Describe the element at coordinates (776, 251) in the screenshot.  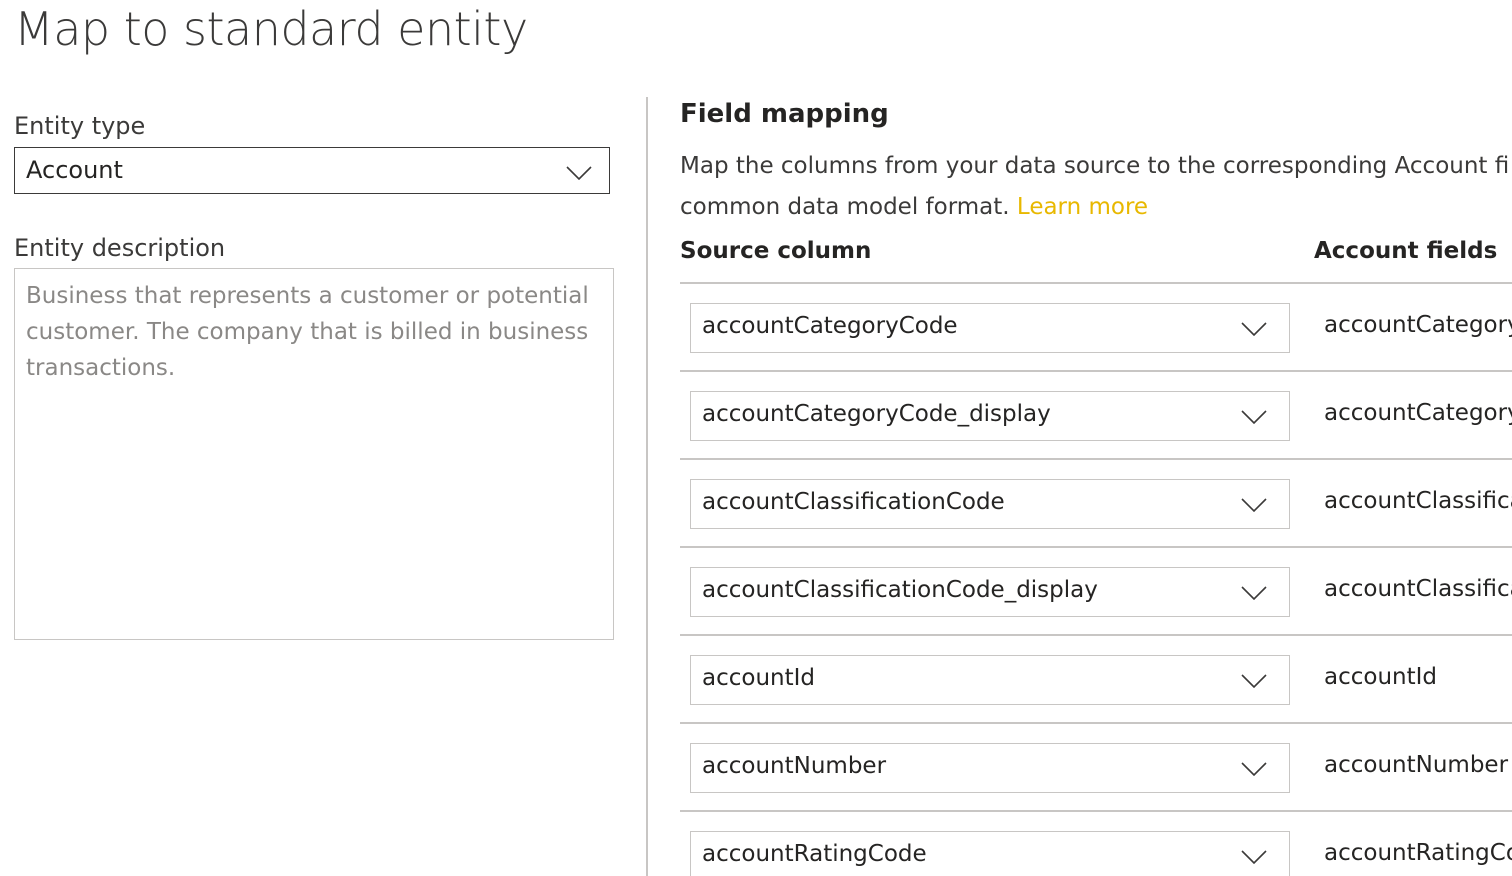
I see `source-column-header: Source column` at that location.